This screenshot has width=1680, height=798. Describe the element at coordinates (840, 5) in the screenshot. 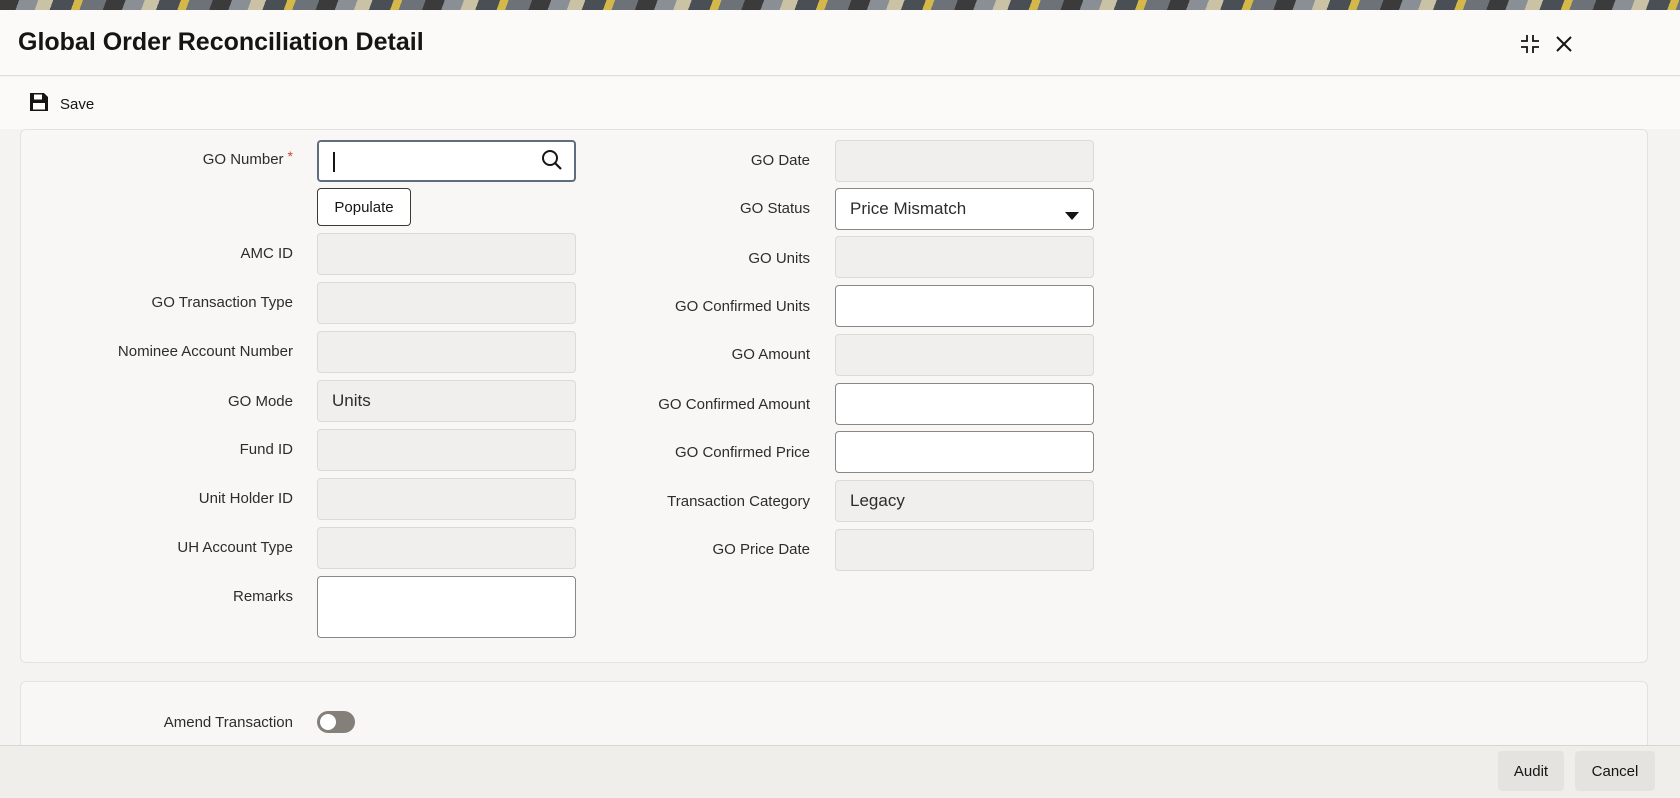

I see `decorative-banner` at that location.